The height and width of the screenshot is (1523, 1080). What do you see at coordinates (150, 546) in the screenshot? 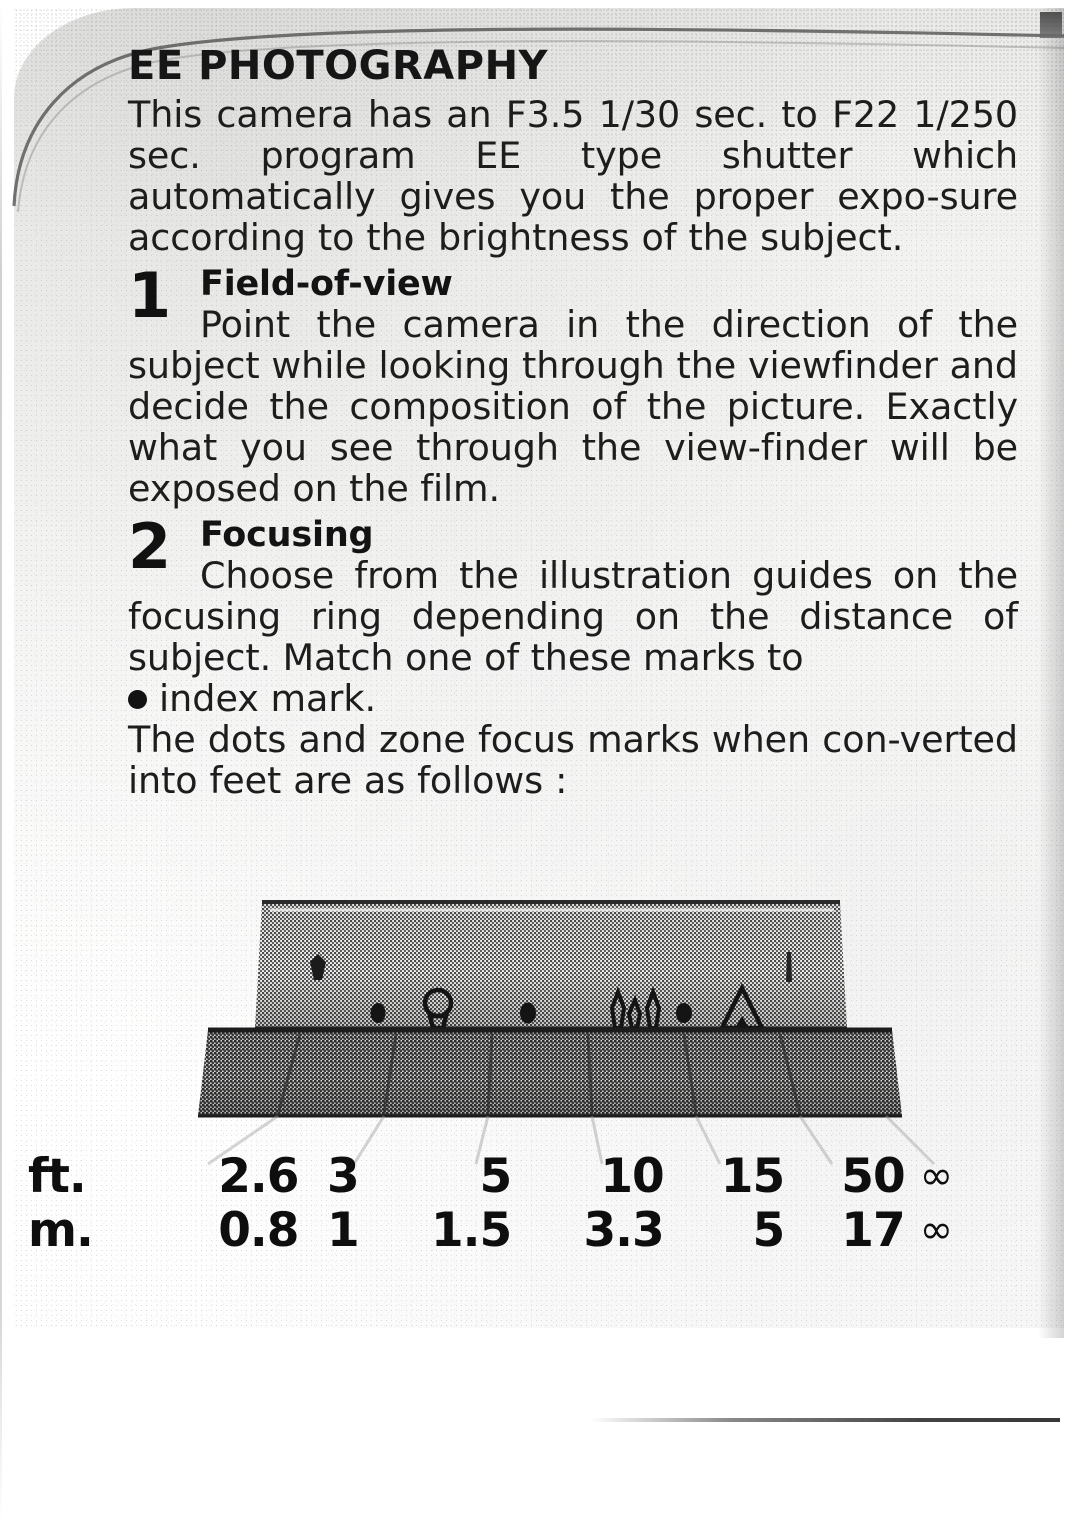
I see `section-number-2: 2` at bounding box center [150, 546].